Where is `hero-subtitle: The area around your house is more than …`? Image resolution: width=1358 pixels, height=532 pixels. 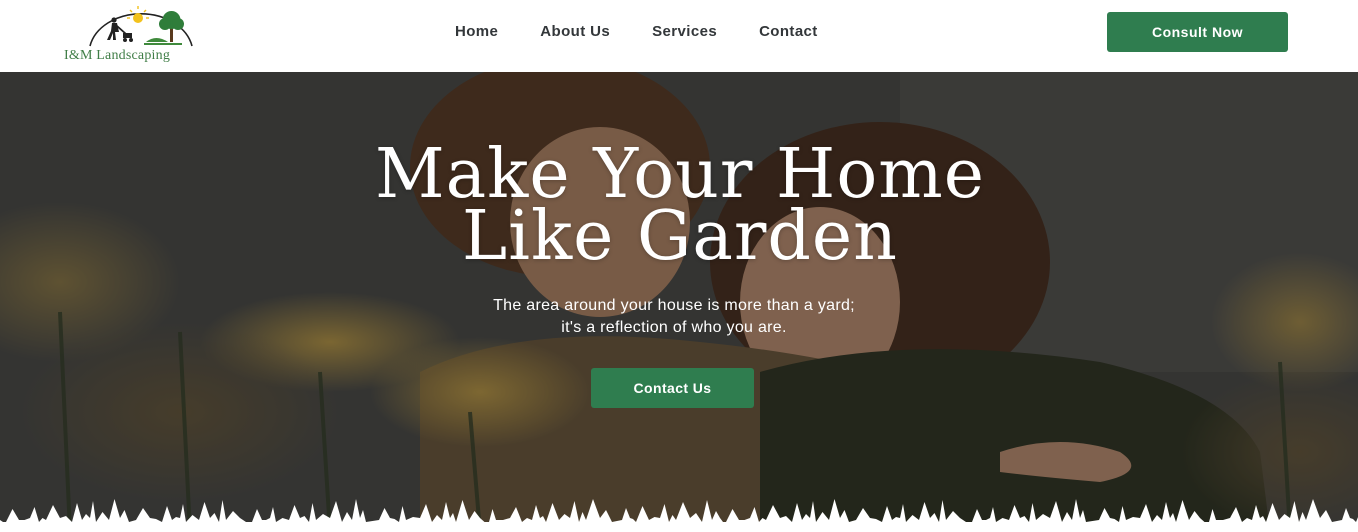 hero-subtitle: The area around your house is more than … is located at coordinates (674, 317).